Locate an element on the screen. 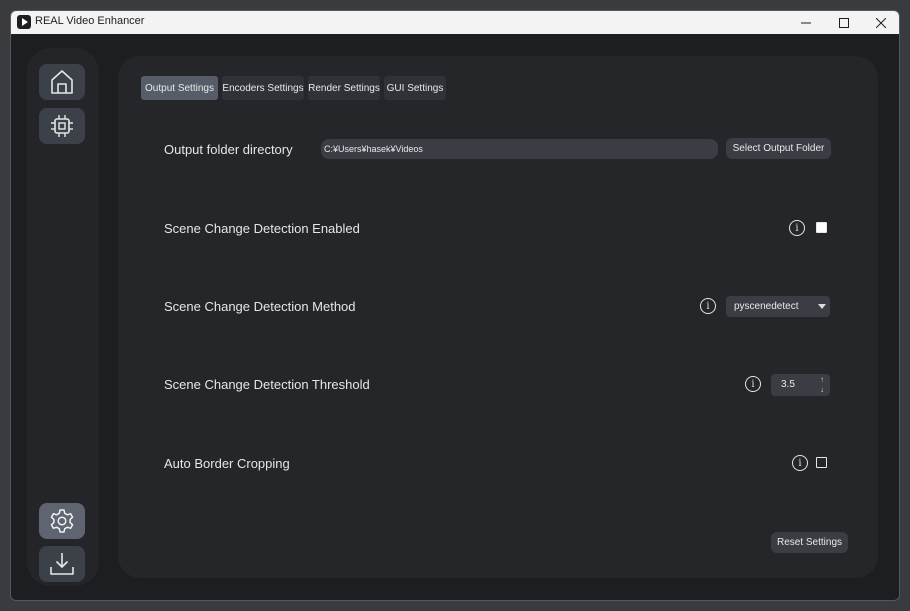 This screenshot has height=611, width=910. sidebar-item-processing is located at coordinates (62, 126).